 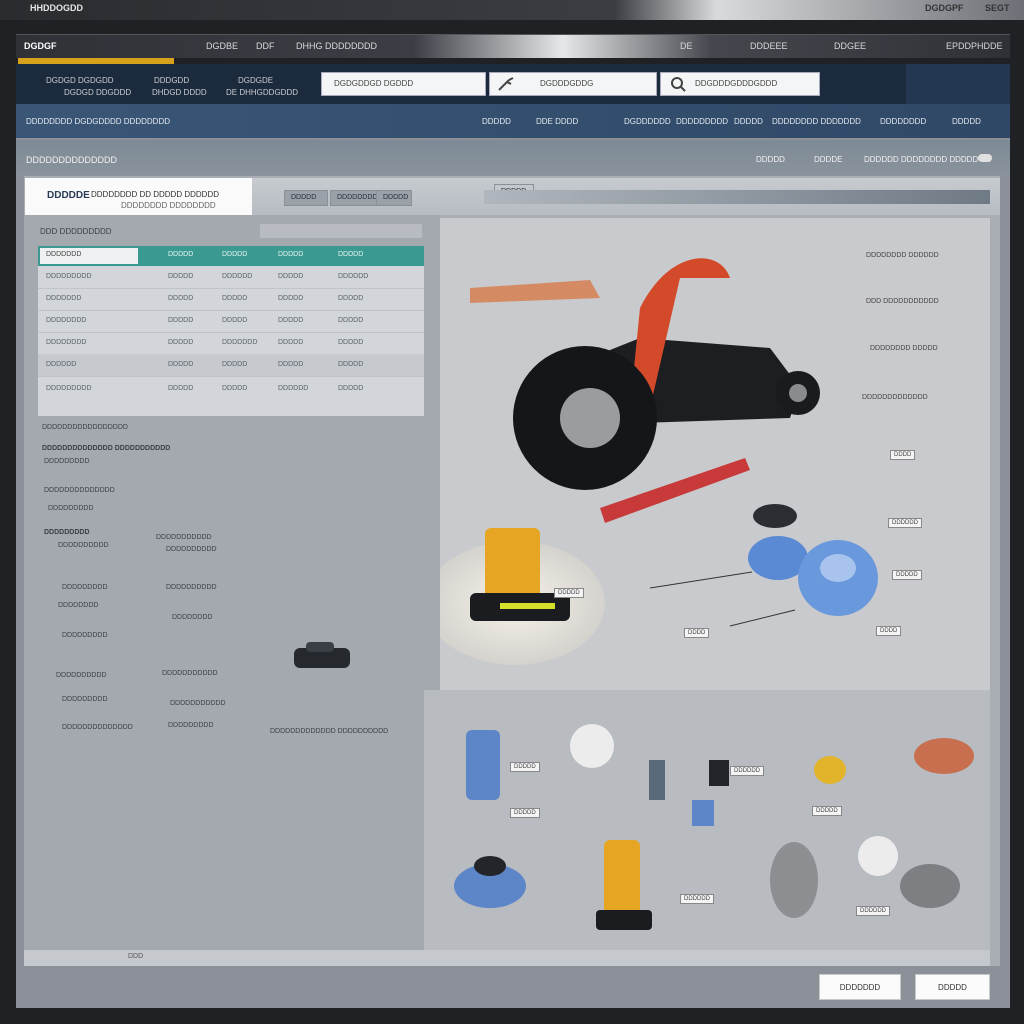 I want to click on search-field-1: DGDGDDGD DGDDD, so click(x=403, y=84).